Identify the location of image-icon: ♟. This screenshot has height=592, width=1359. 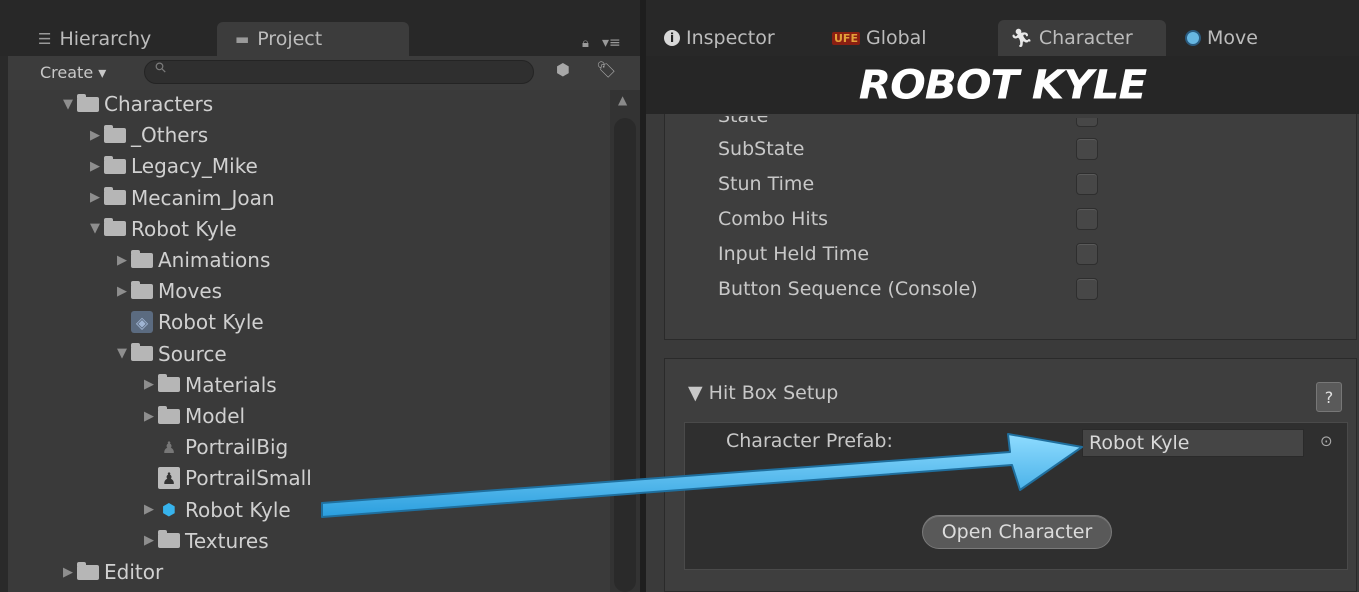
(169, 478).